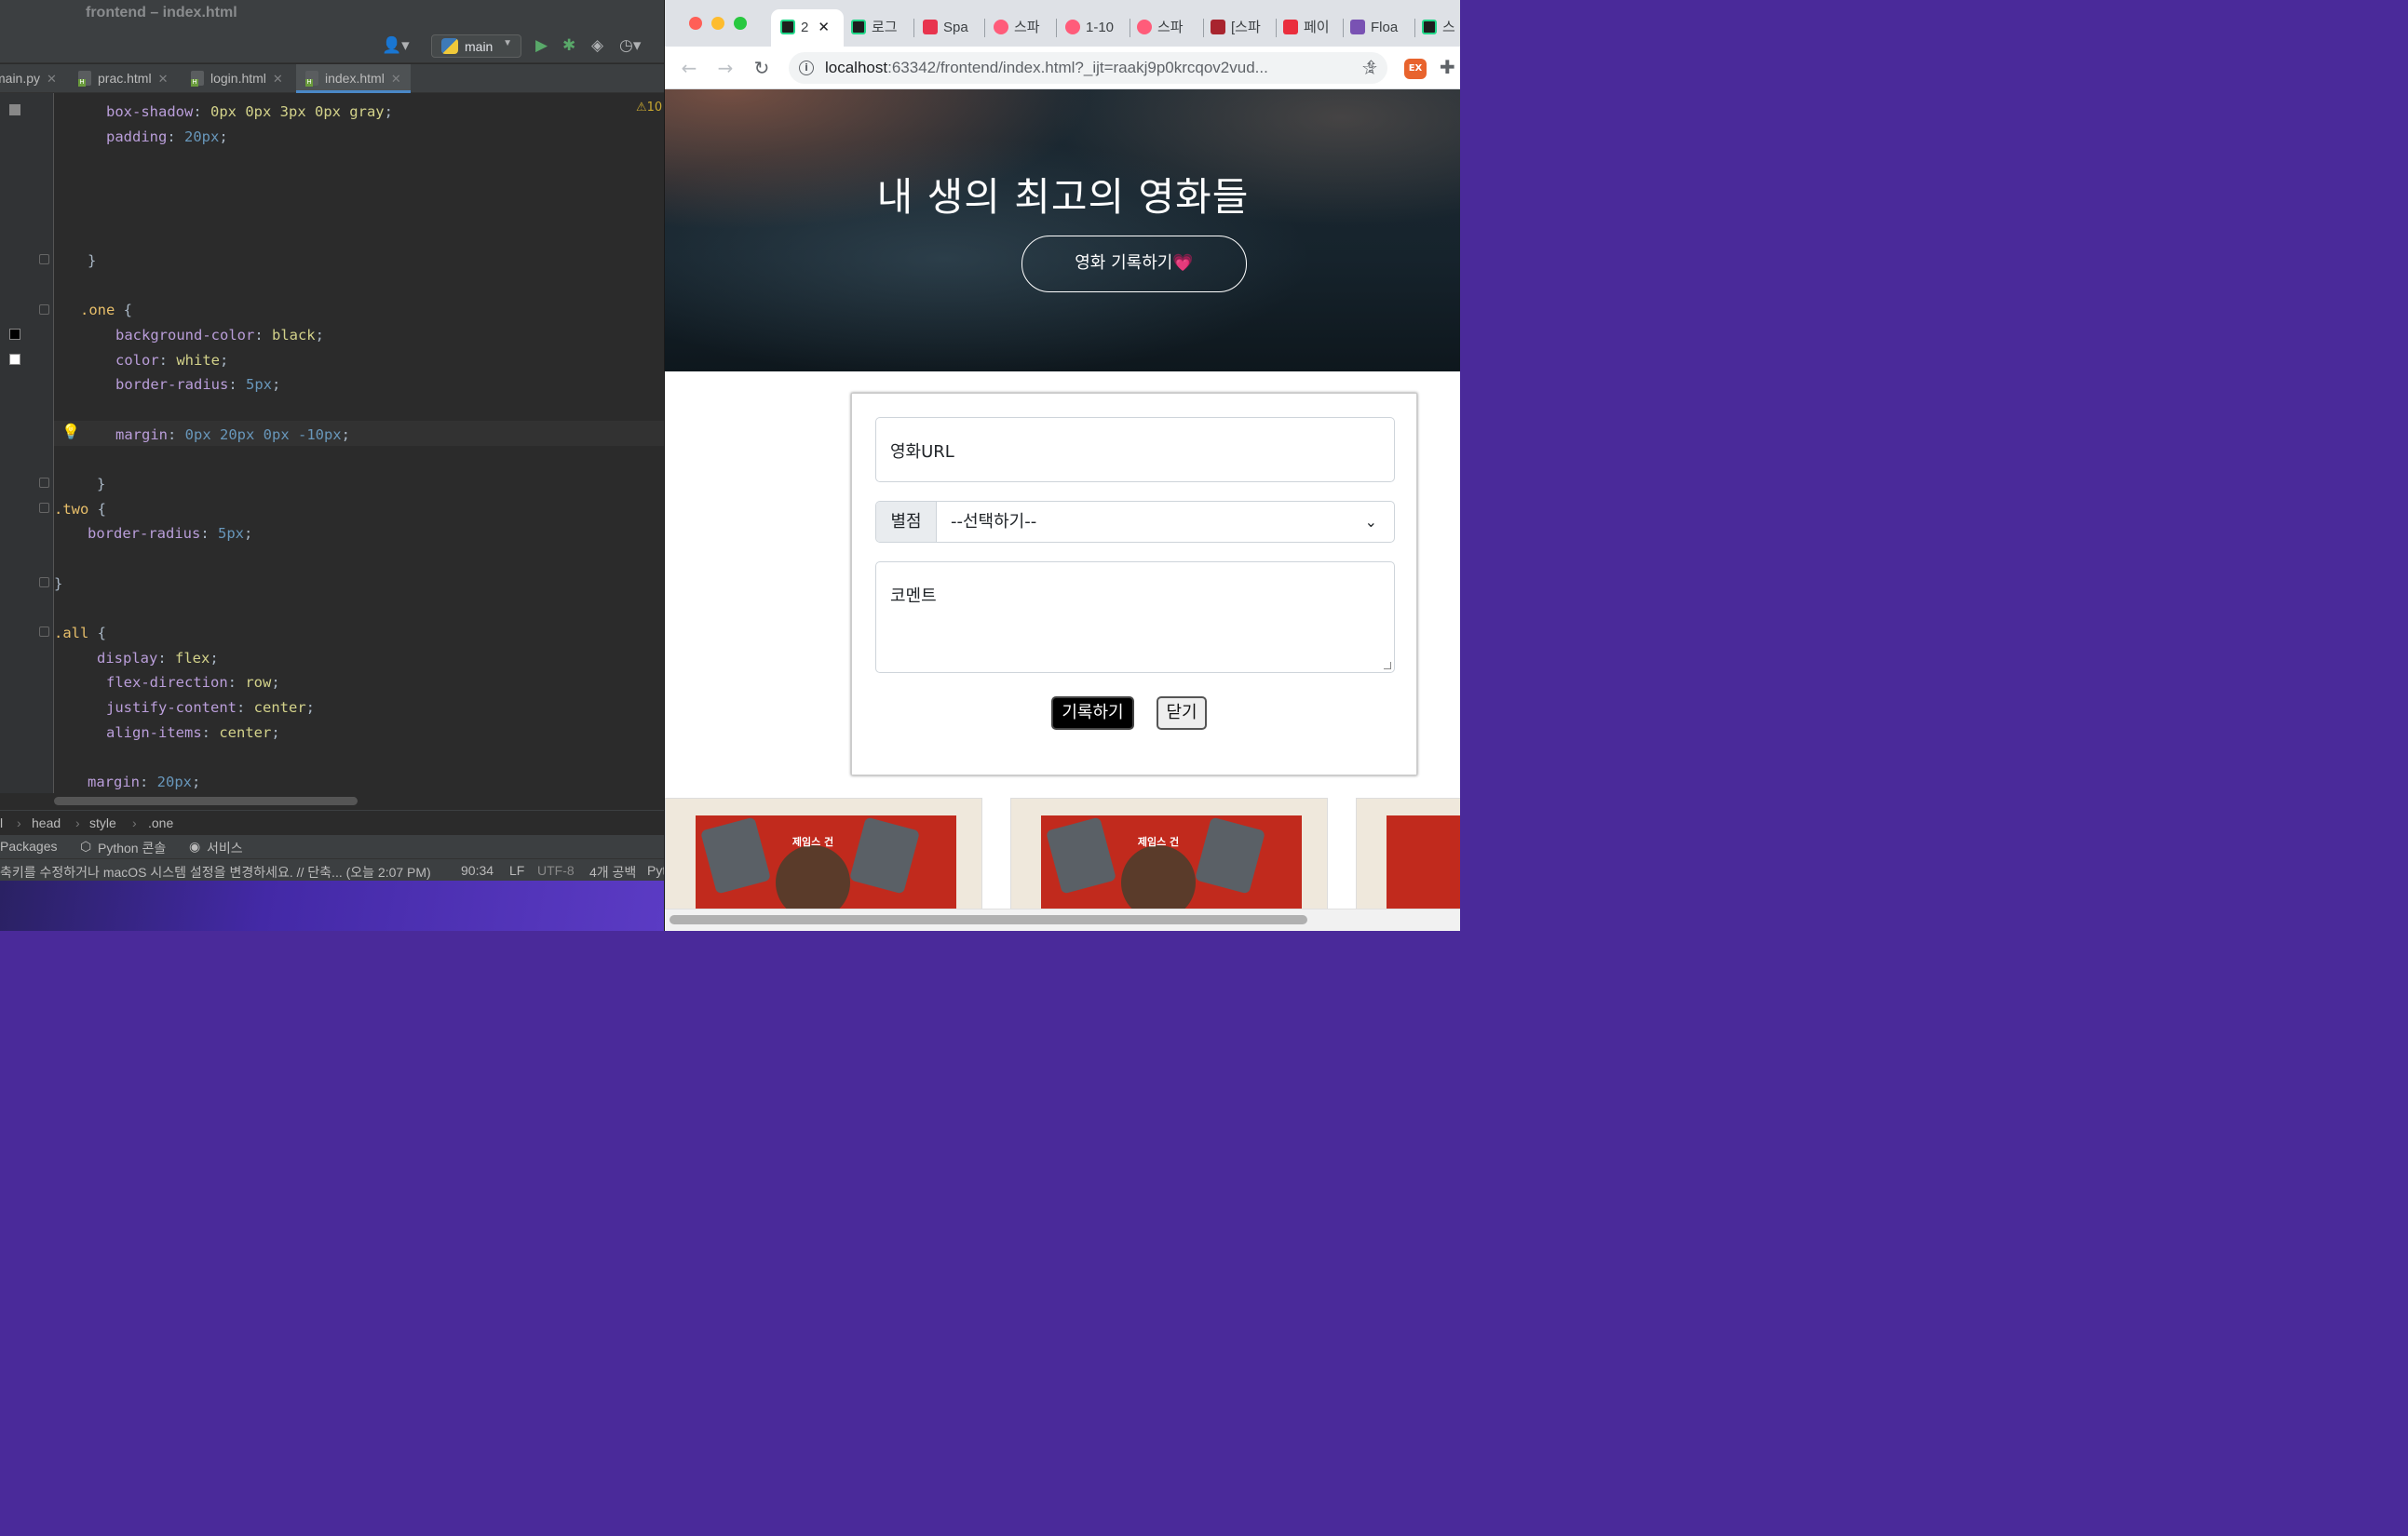 The width and height of the screenshot is (2408, 1536). What do you see at coordinates (1062, 23) in the screenshot?
I see `browser-tabstrip: 2 ✕ 로그 Spa 스파 1-10 스파 [스파 페이 Floa 스` at bounding box center [1062, 23].